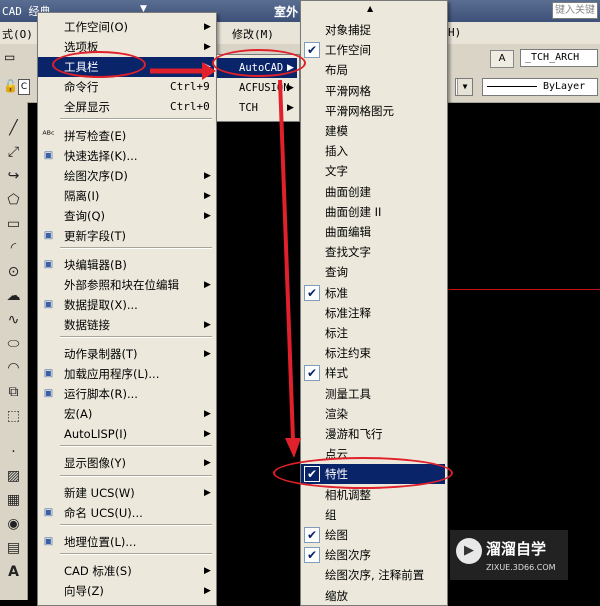 This screenshot has width=600, height=606. I want to click on arrow-down-head, so click(293, 448).